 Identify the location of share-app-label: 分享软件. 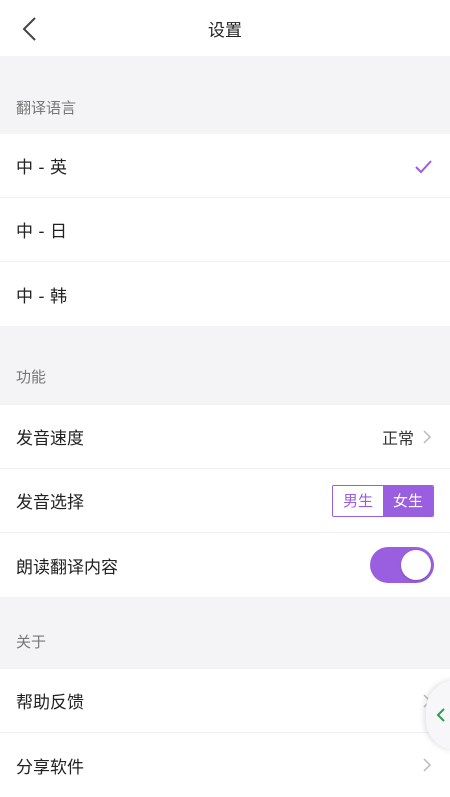
(50, 767).